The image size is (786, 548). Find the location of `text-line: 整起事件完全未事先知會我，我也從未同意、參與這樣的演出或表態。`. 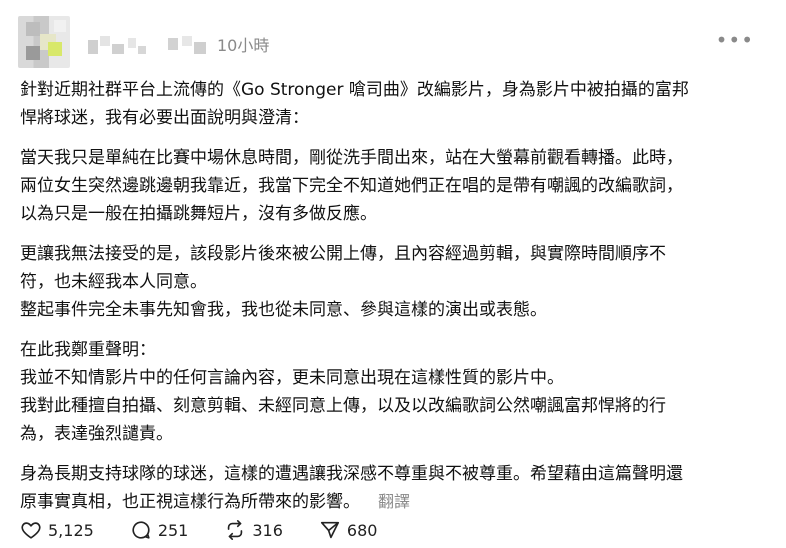

text-line: 整起事件完全未事先知會我，我也從未同意、參與這樣的演出或表態。 is located at coordinates (283, 310).